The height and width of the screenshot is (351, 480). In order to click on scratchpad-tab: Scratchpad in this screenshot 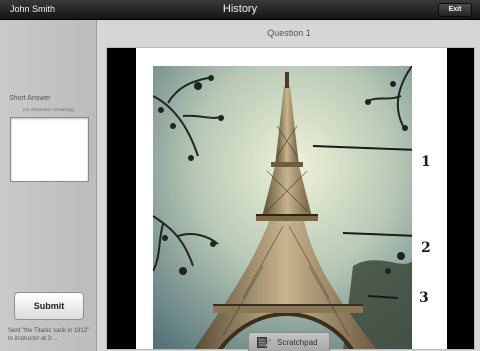, I will do `click(289, 341)`.